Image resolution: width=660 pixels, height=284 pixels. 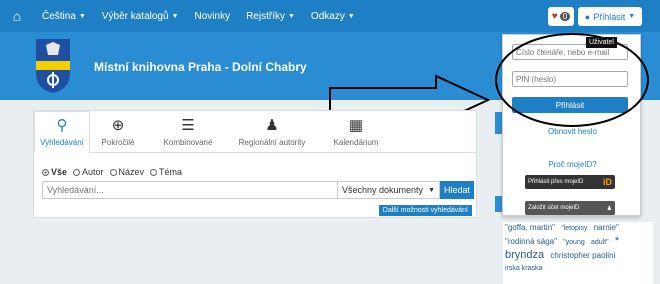 I want to click on tag-link: "goffa, martin", so click(x=530, y=228).